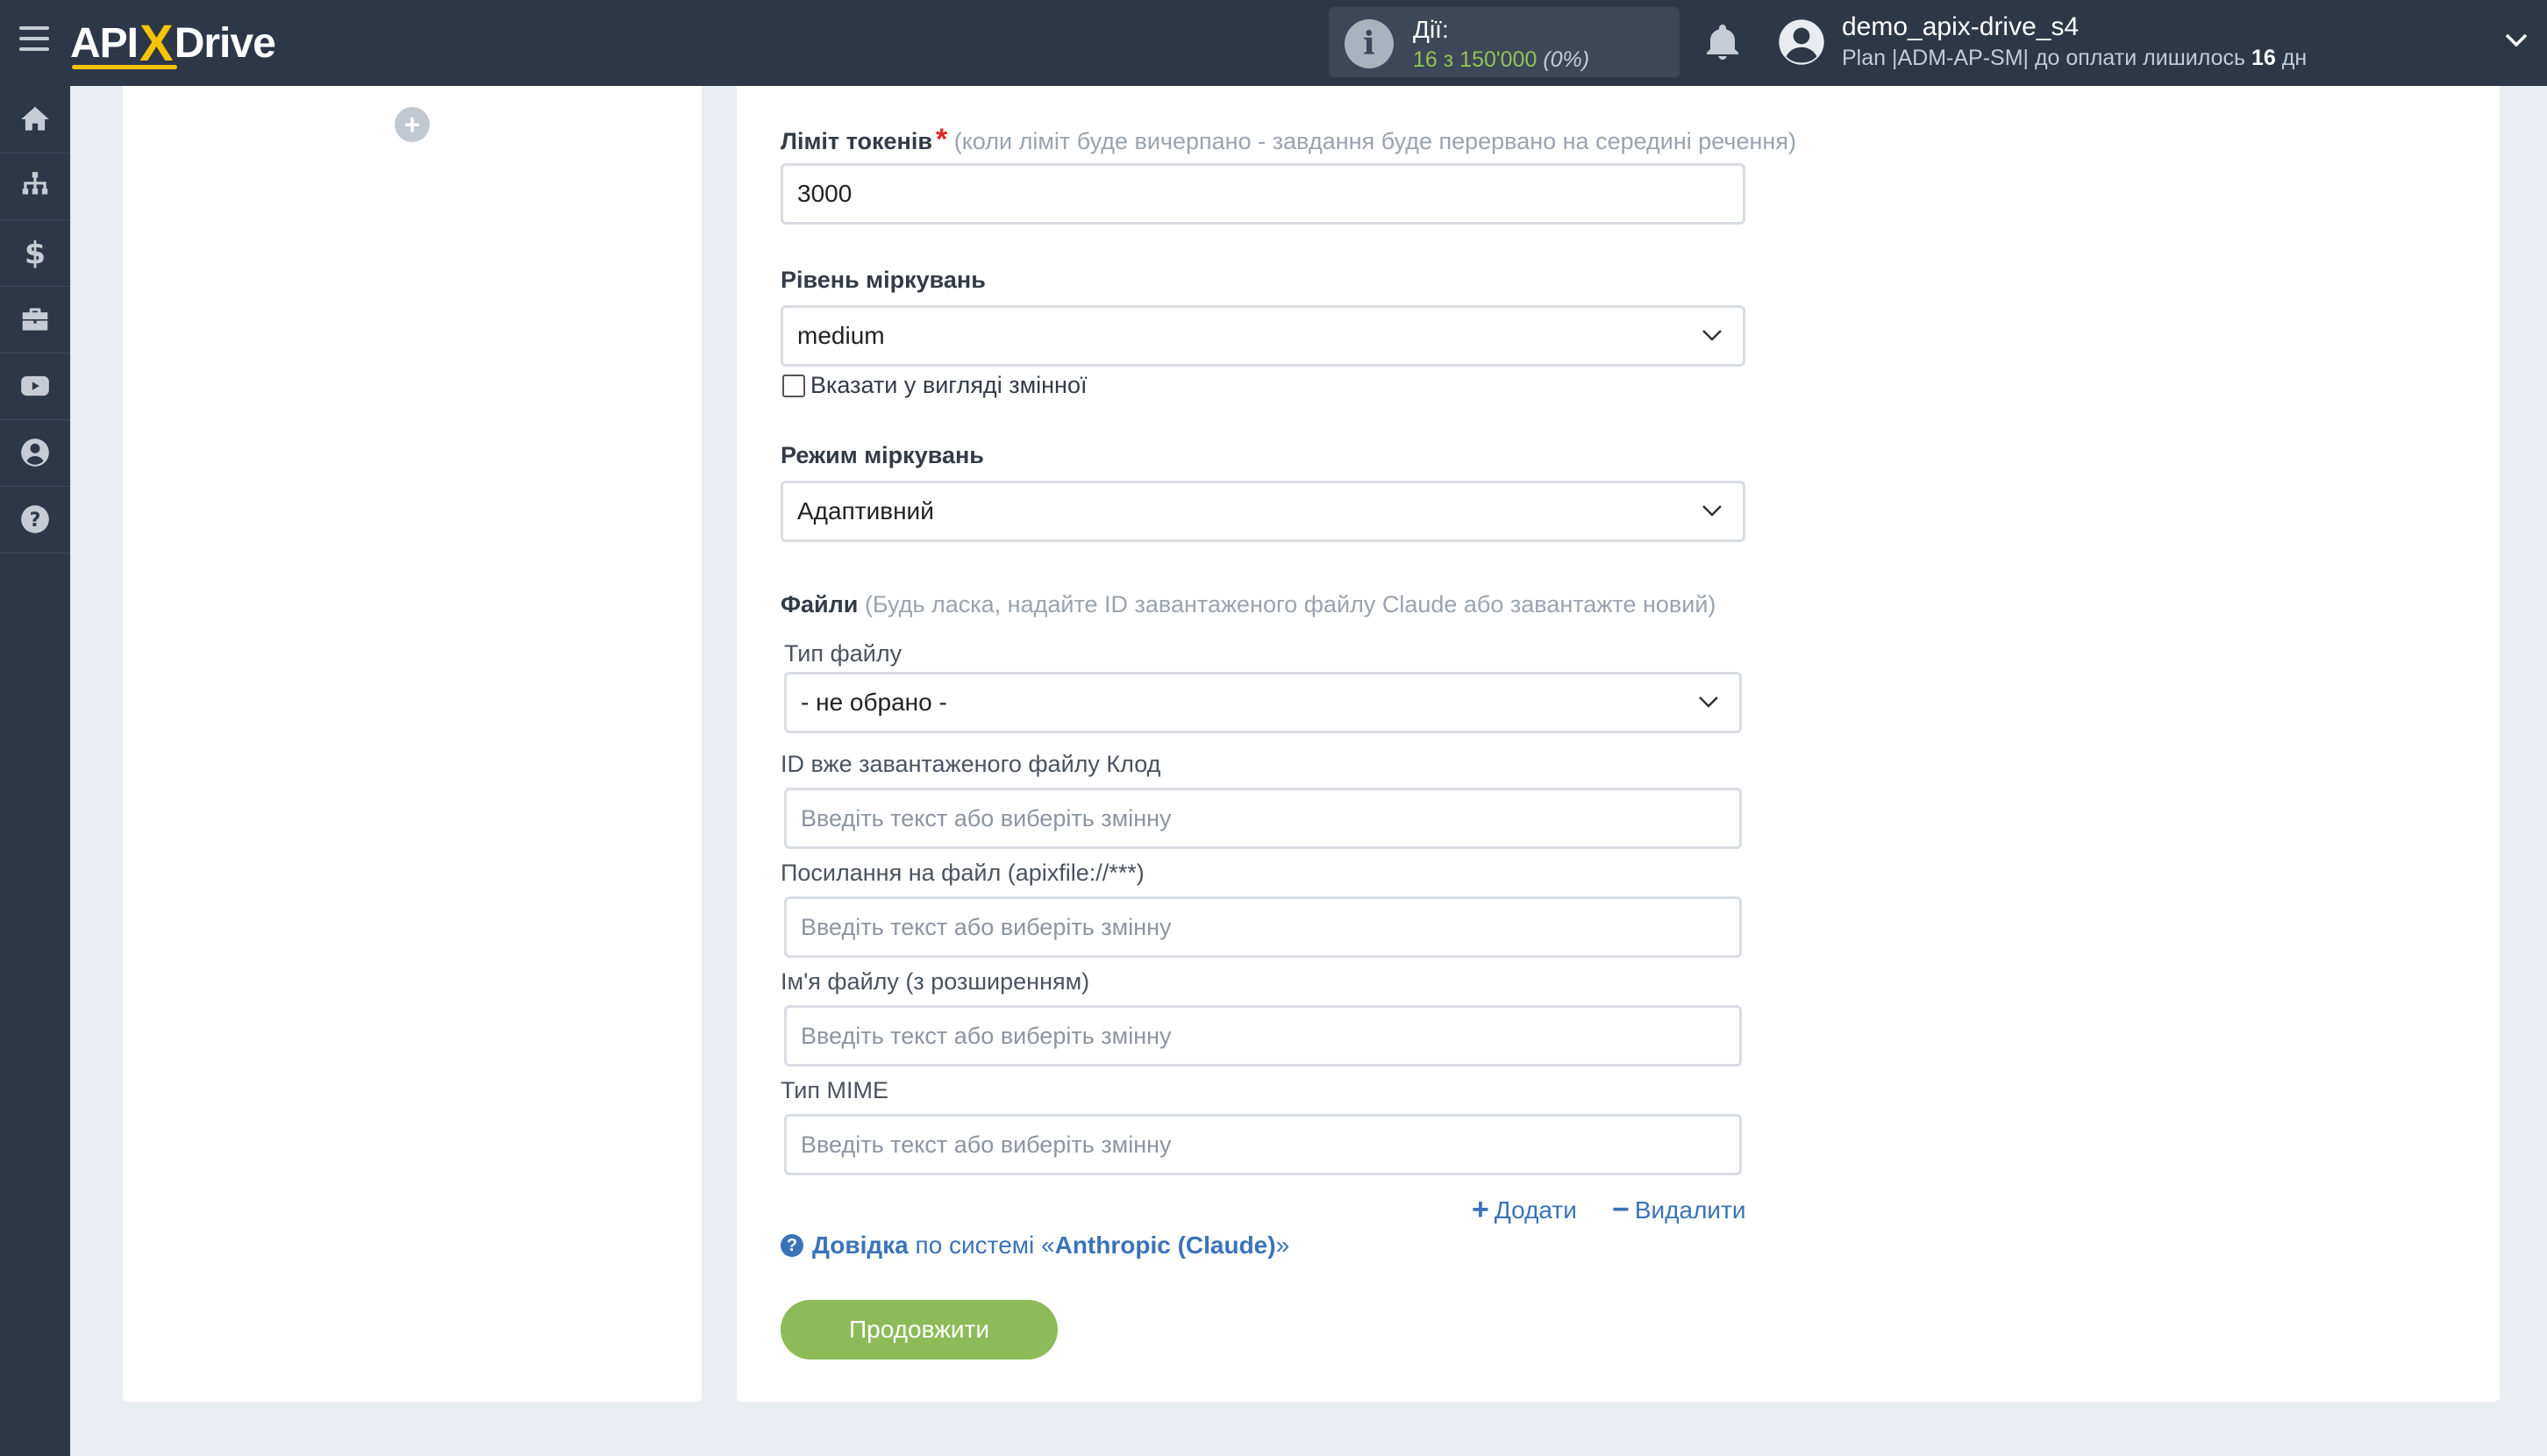  I want to click on actions-counter: i Дії: 16 з 150'000 (0%), so click(1505, 42).